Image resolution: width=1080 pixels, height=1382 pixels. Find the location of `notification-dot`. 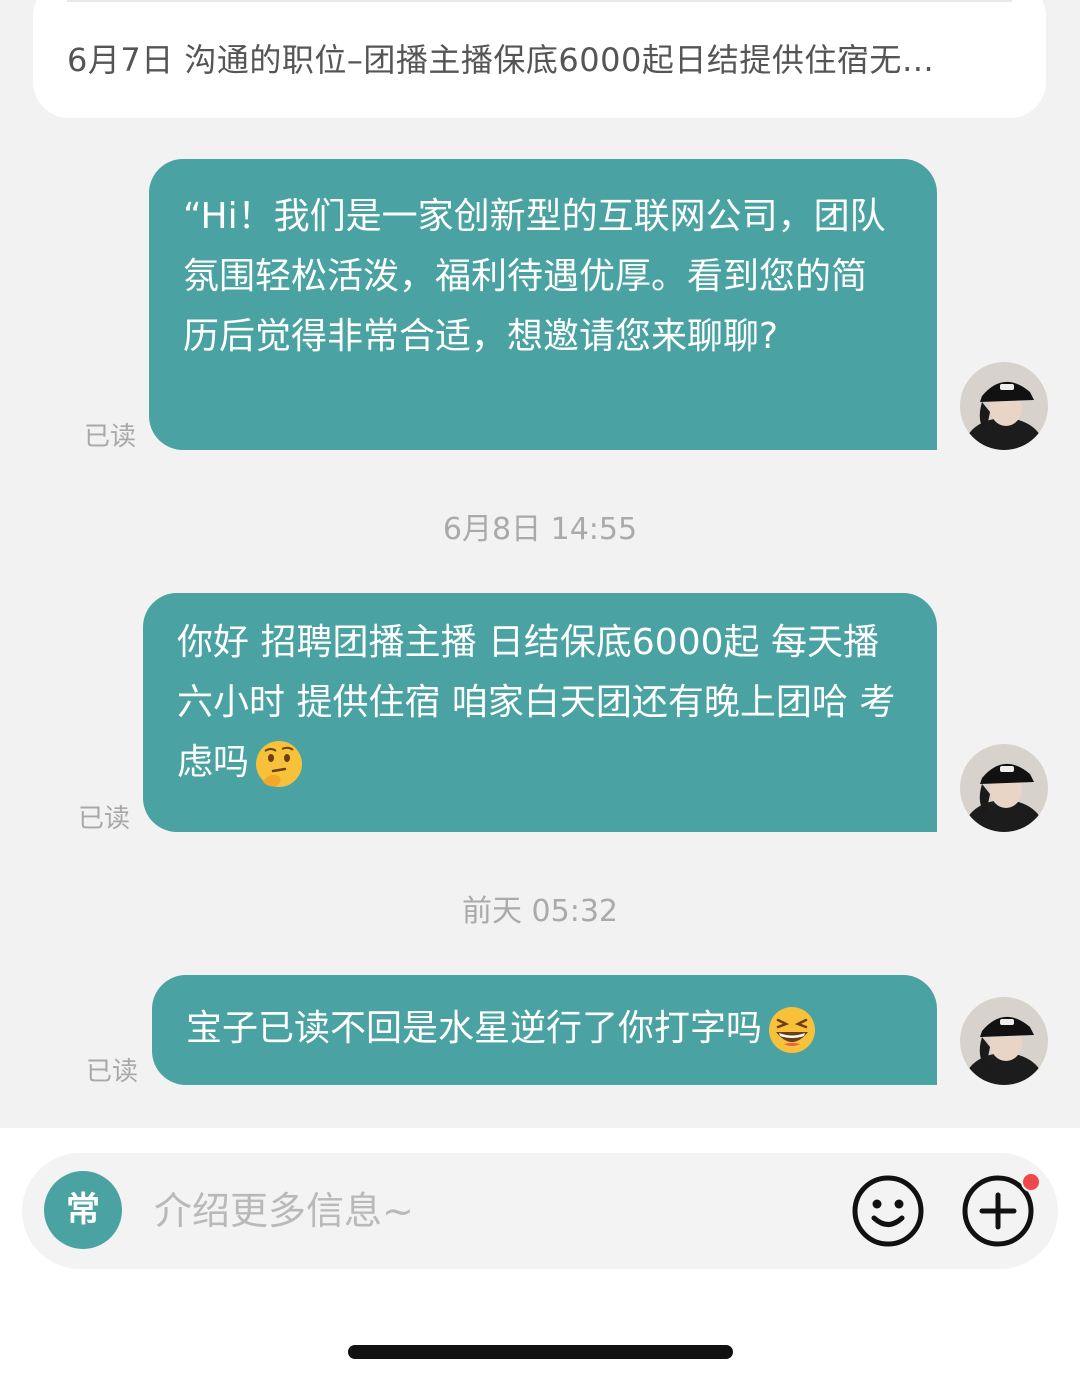

notification-dot is located at coordinates (1031, 1182).